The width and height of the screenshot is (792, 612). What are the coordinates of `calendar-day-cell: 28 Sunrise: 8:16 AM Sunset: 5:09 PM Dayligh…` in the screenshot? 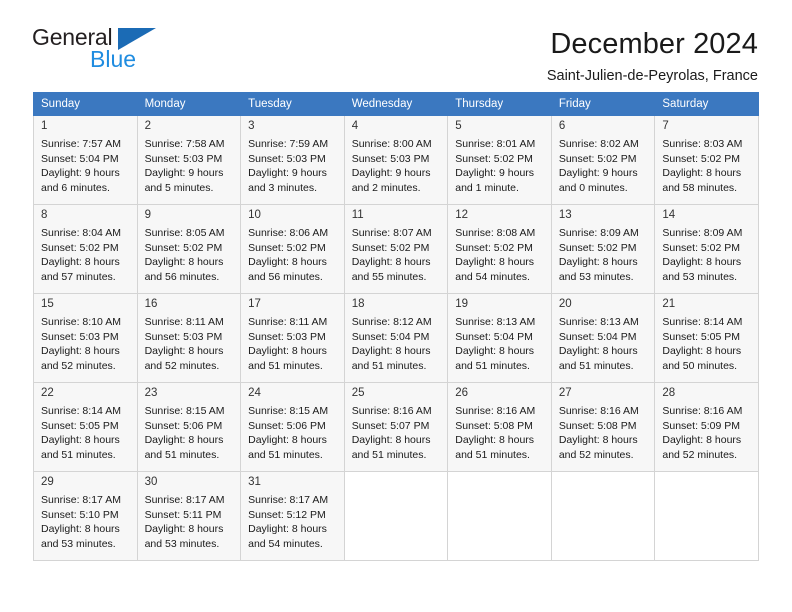 It's located at (706, 427).